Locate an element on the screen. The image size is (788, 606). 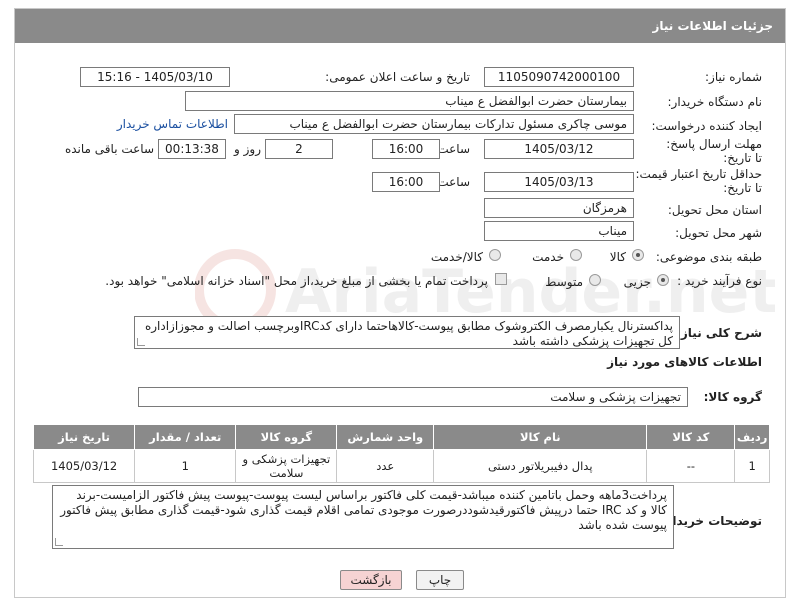
remaining-label: ساعت باقی مانده is located at coordinates (109, 149).